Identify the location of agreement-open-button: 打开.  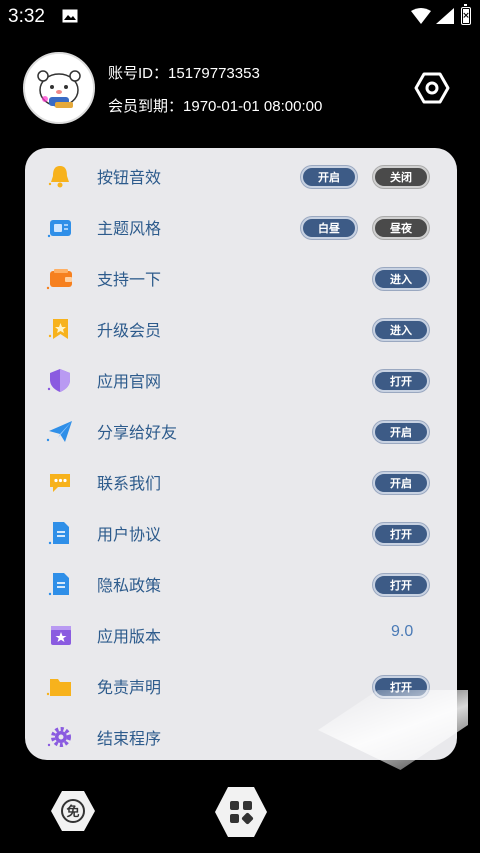
(401, 534).